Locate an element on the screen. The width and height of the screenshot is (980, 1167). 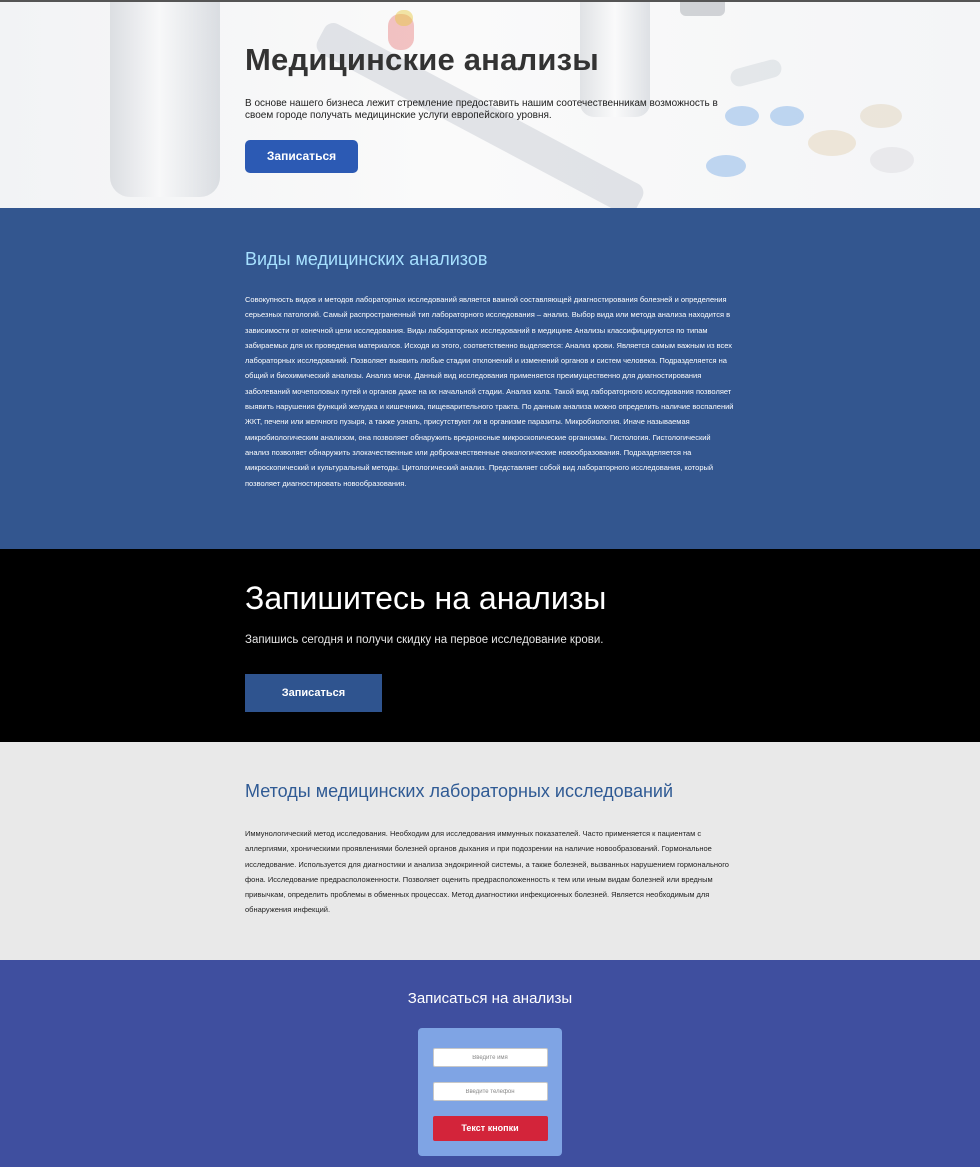
vial-cap-image is located at coordinates (702, 9).